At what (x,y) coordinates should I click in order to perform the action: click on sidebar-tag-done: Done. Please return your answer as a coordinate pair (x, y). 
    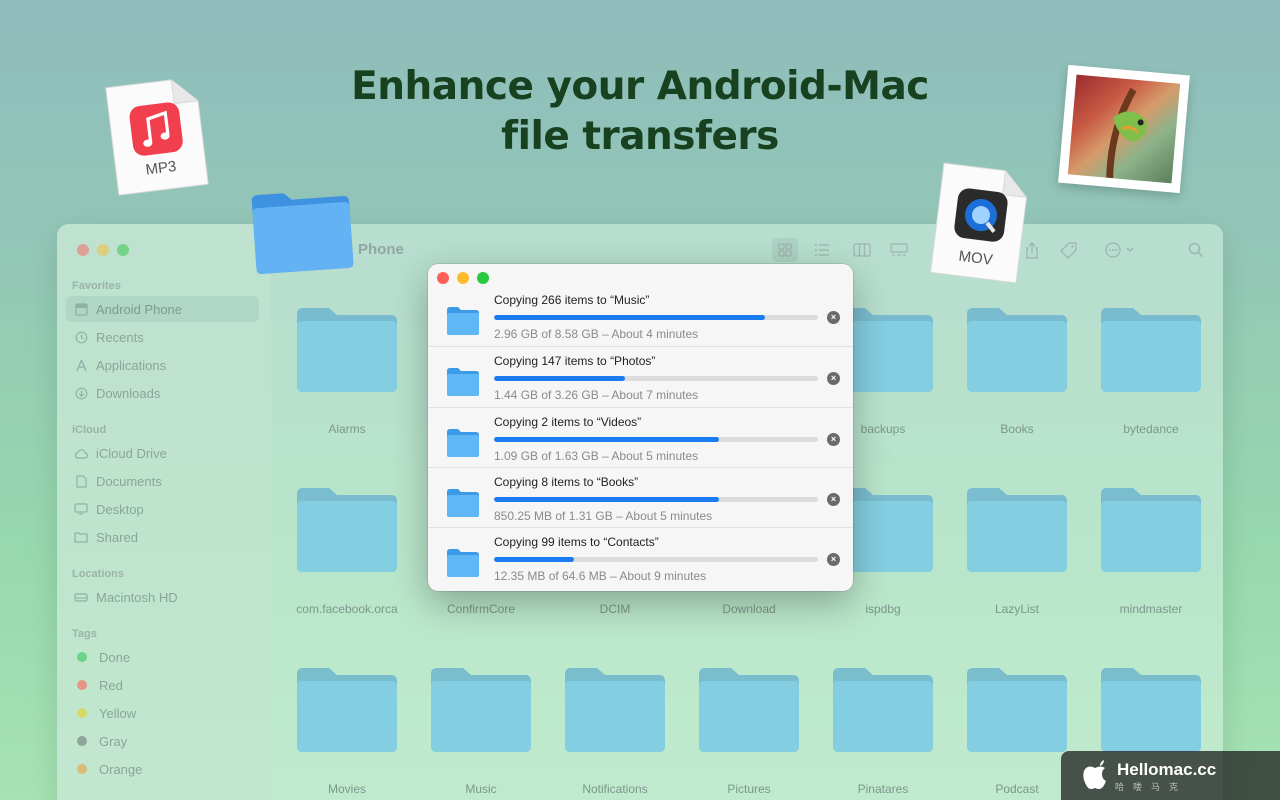
    Looking at the image, I should click on (162, 657).